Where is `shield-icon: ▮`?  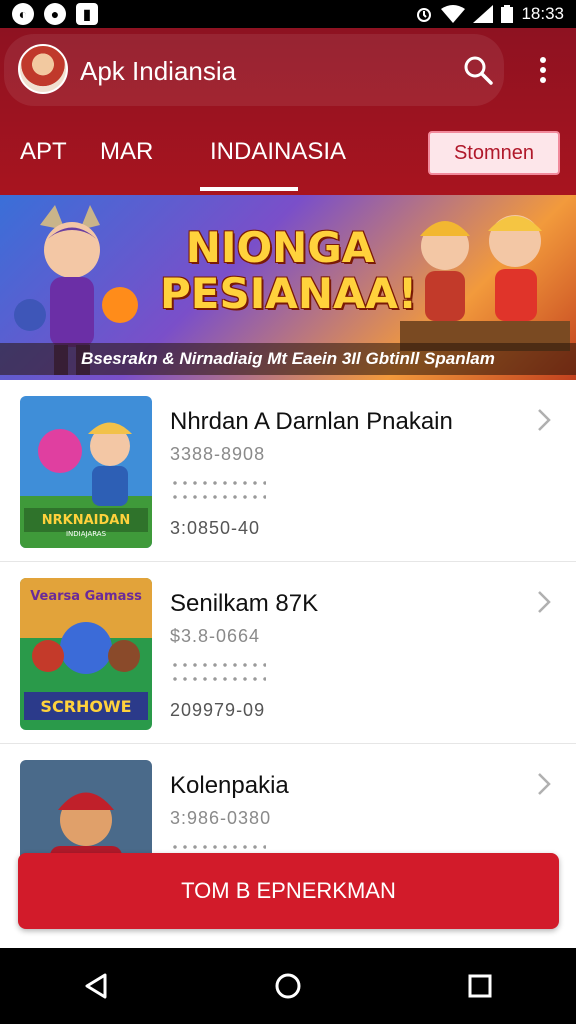 shield-icon: ▮ is located at coordinates (87, 14).